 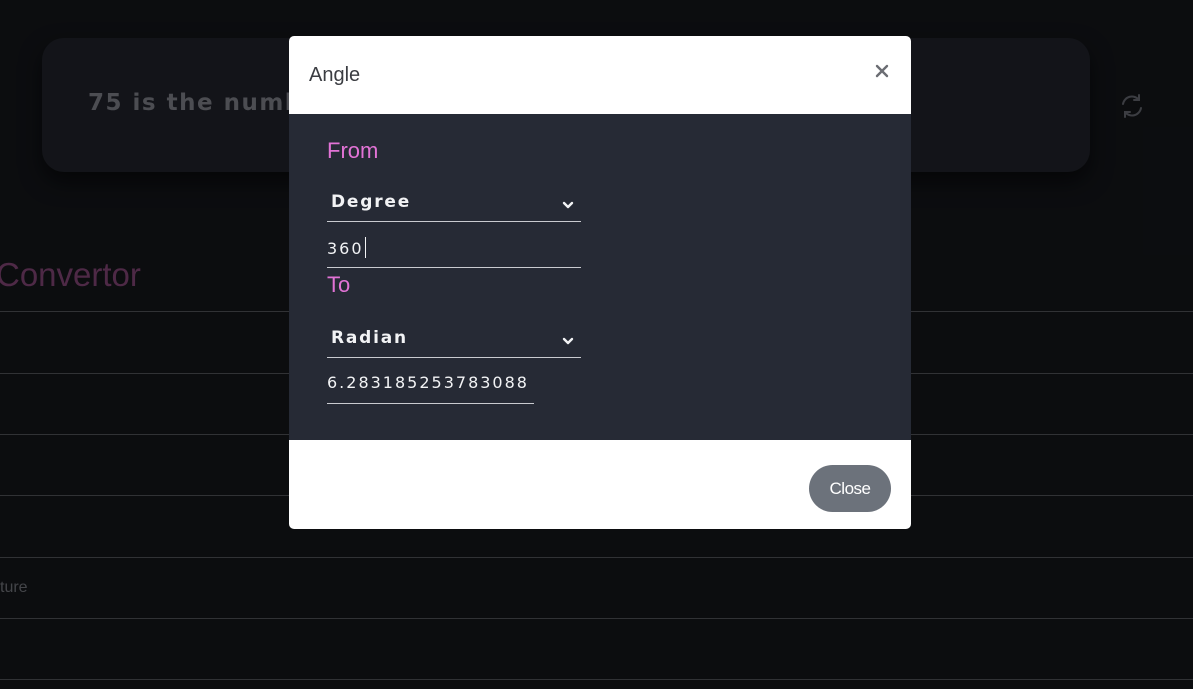 What do you see at coordinates (353, 150) in the screenshot?
I see `from-label: From` at bounding box center [353, 150].